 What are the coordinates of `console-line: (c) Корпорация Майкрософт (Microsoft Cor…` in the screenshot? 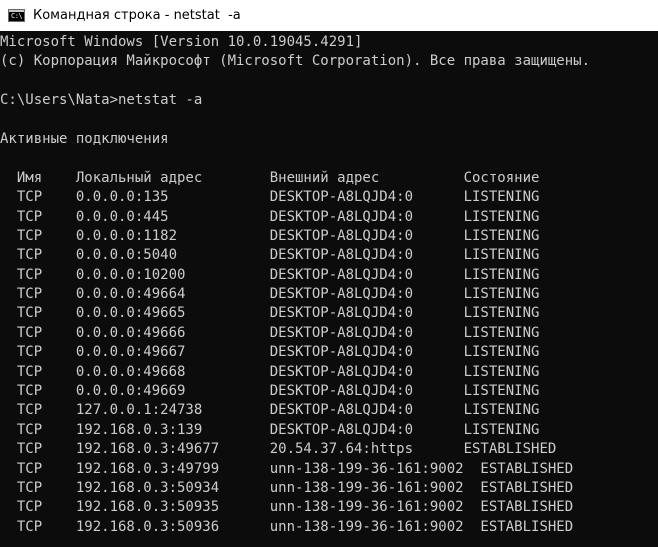 It's located at (295, 61).